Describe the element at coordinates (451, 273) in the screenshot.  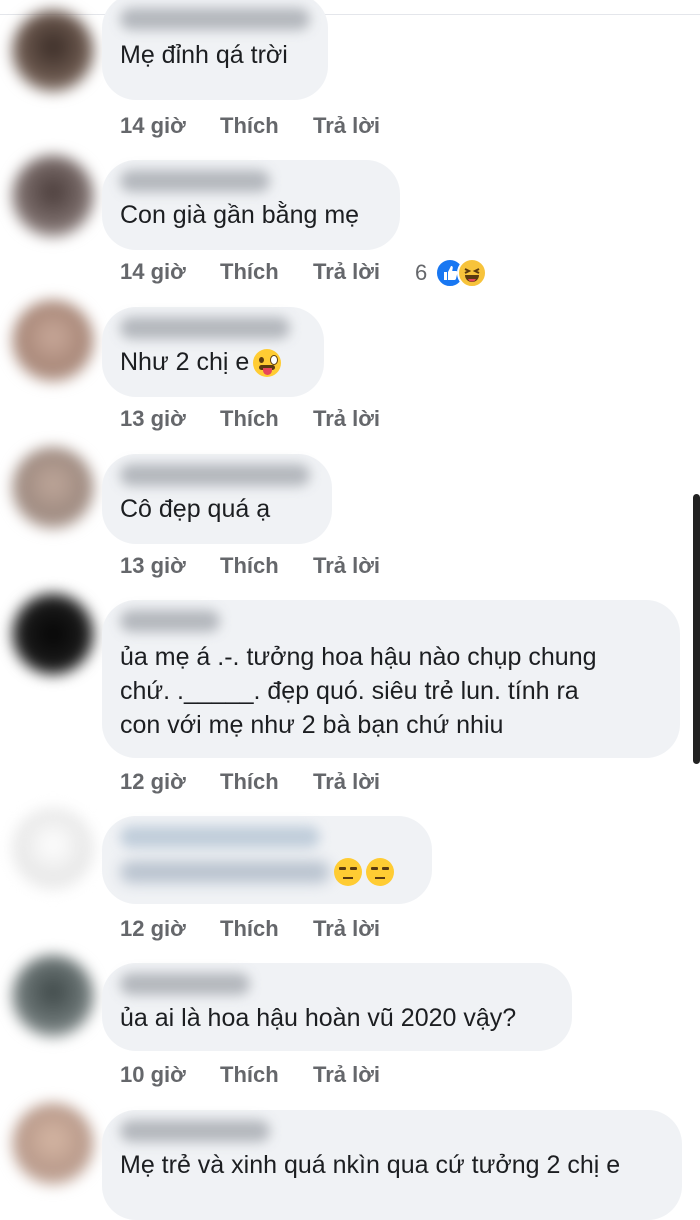
I see `reaction-summary: 6` at that location.